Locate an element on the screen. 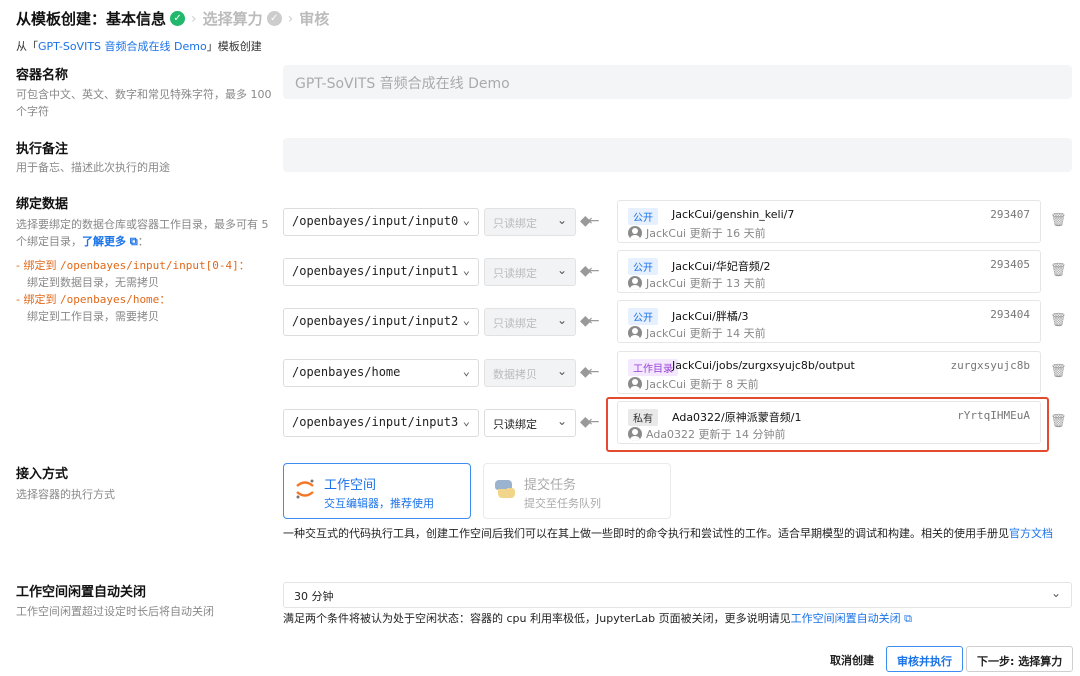  binding-rule-home: - 绑定到 /openbayes/home： 绑定到工作目录，需要拷贝 is located at coordinates (93, 308).